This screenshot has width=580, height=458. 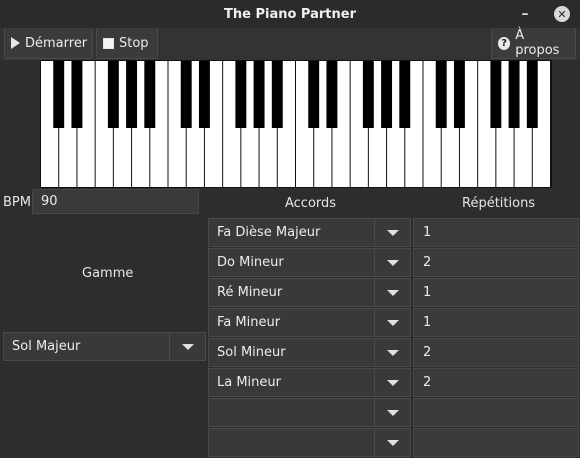 I want to click on chord-value: Sol Mineur, so click(x=251, y=352).